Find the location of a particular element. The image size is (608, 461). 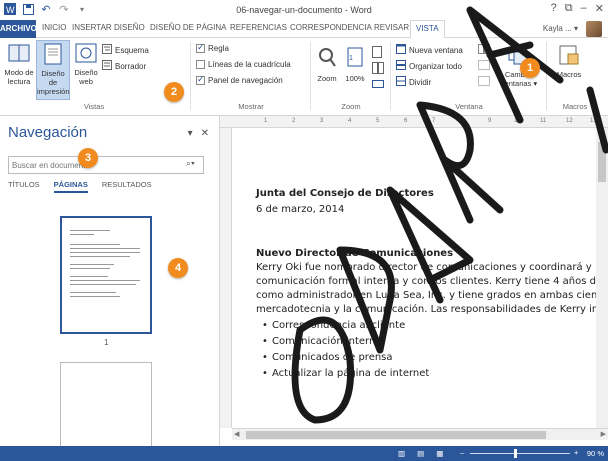

avatar is located at coordinates (594, 29).